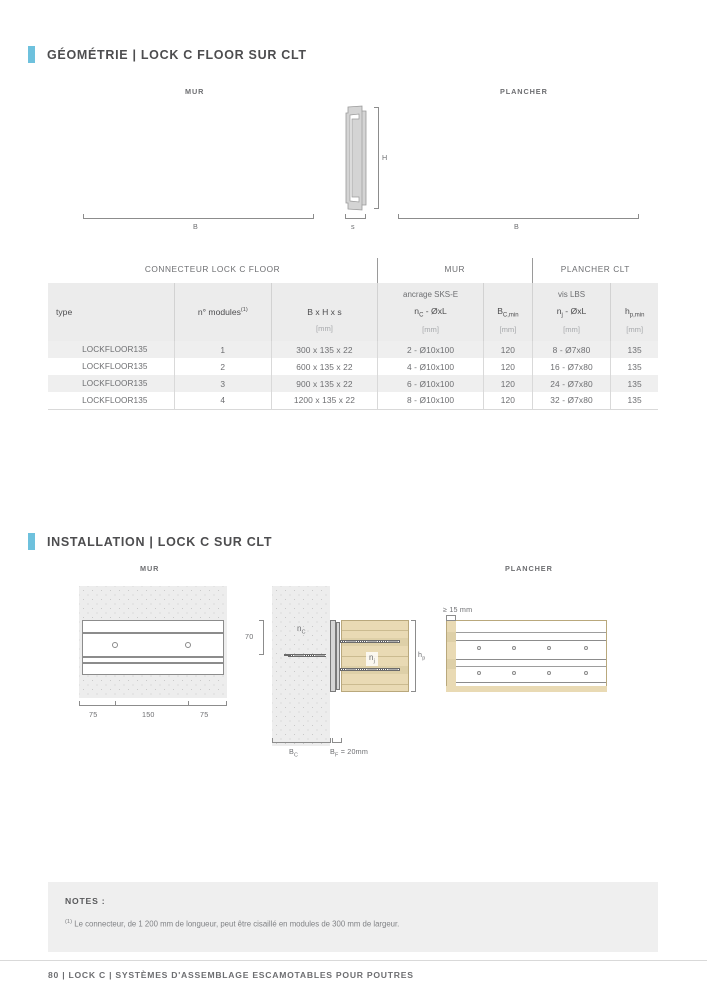 This screenshot has height=1000, width=707. What do you see at coordinates (431, 294) in the screenshot?
I see `col-header-nc-sub: ancrage SKS-E` at bounding box center [431, 294].